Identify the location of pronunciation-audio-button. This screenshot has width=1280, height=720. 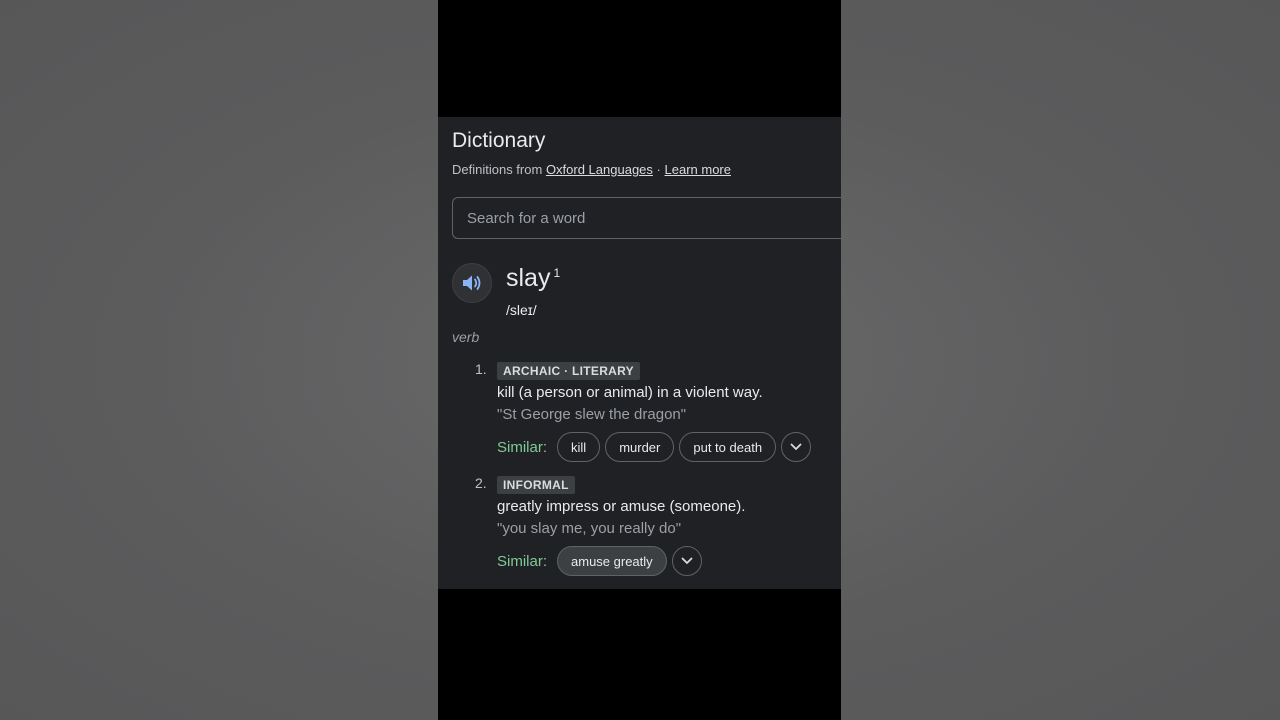
(472, 283).